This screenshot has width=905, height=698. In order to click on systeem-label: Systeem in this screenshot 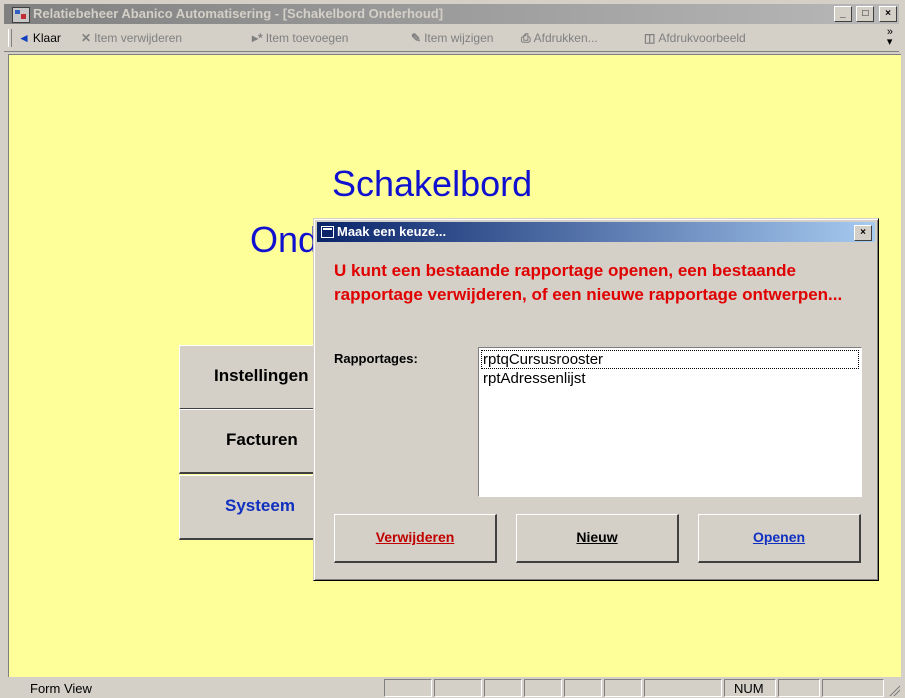, I will do `click(260, 505)`.